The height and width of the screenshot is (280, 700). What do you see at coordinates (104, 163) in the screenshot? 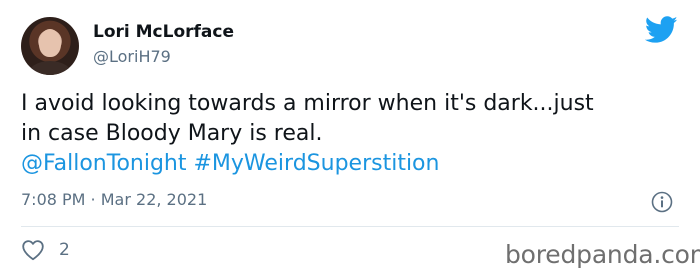
I see `mention-link: @FallonTonight` at bounding box center [104, 163].